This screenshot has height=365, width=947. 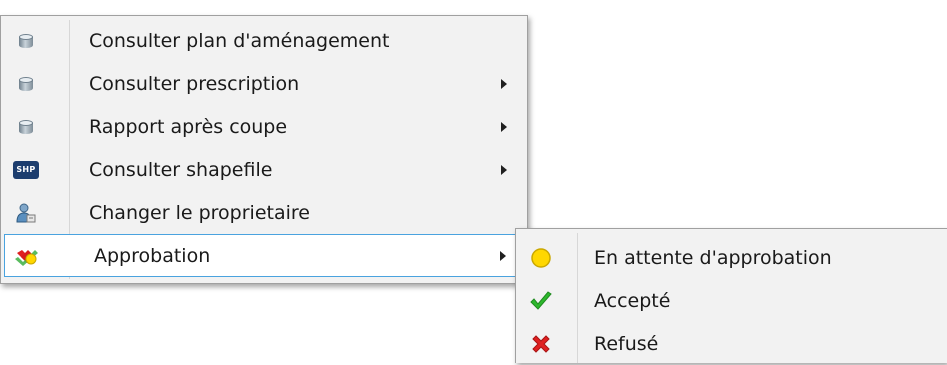 I want to click on approval-icon, so click(x=27, y=255).